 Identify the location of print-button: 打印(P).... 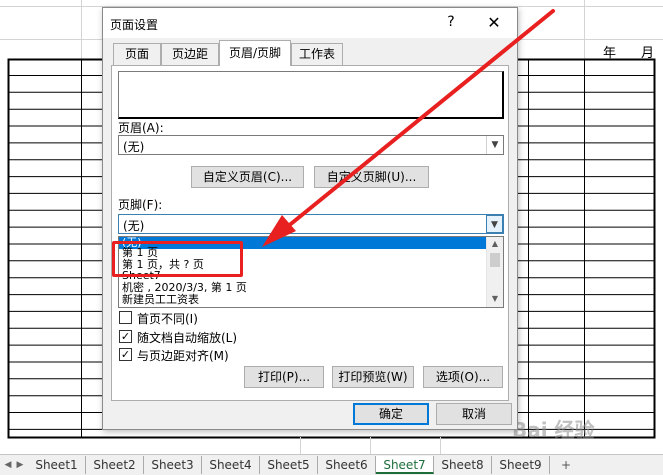
(284, 377).